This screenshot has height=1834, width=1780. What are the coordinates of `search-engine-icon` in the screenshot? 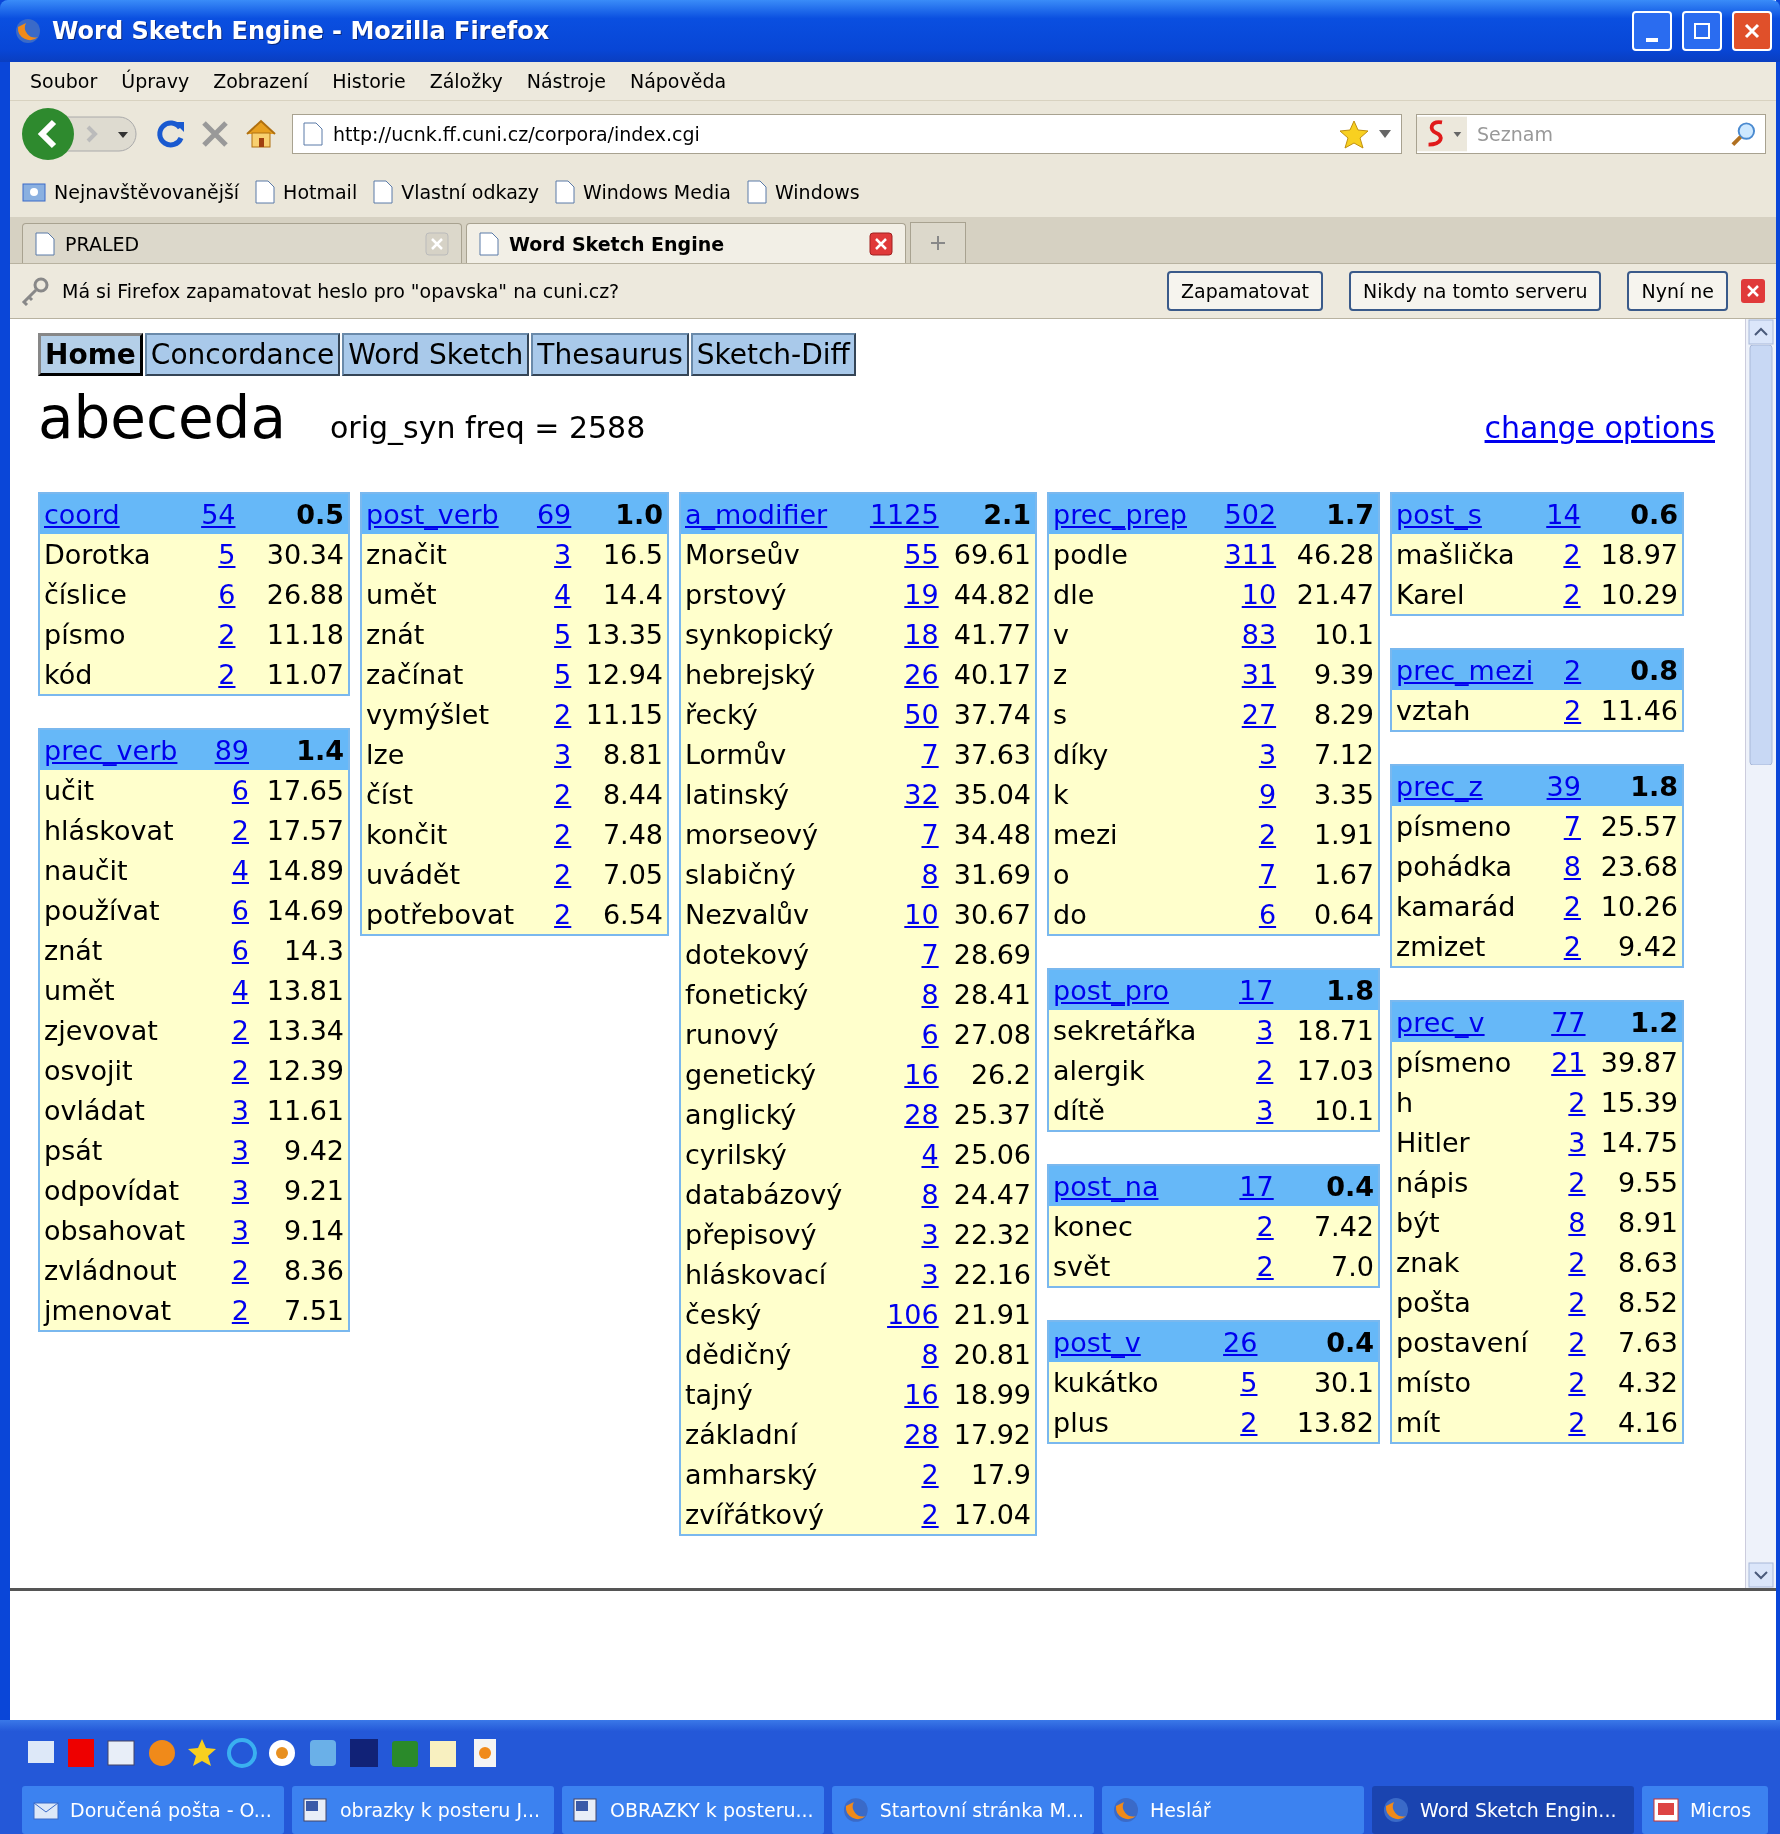 It's located at (1442, 134).